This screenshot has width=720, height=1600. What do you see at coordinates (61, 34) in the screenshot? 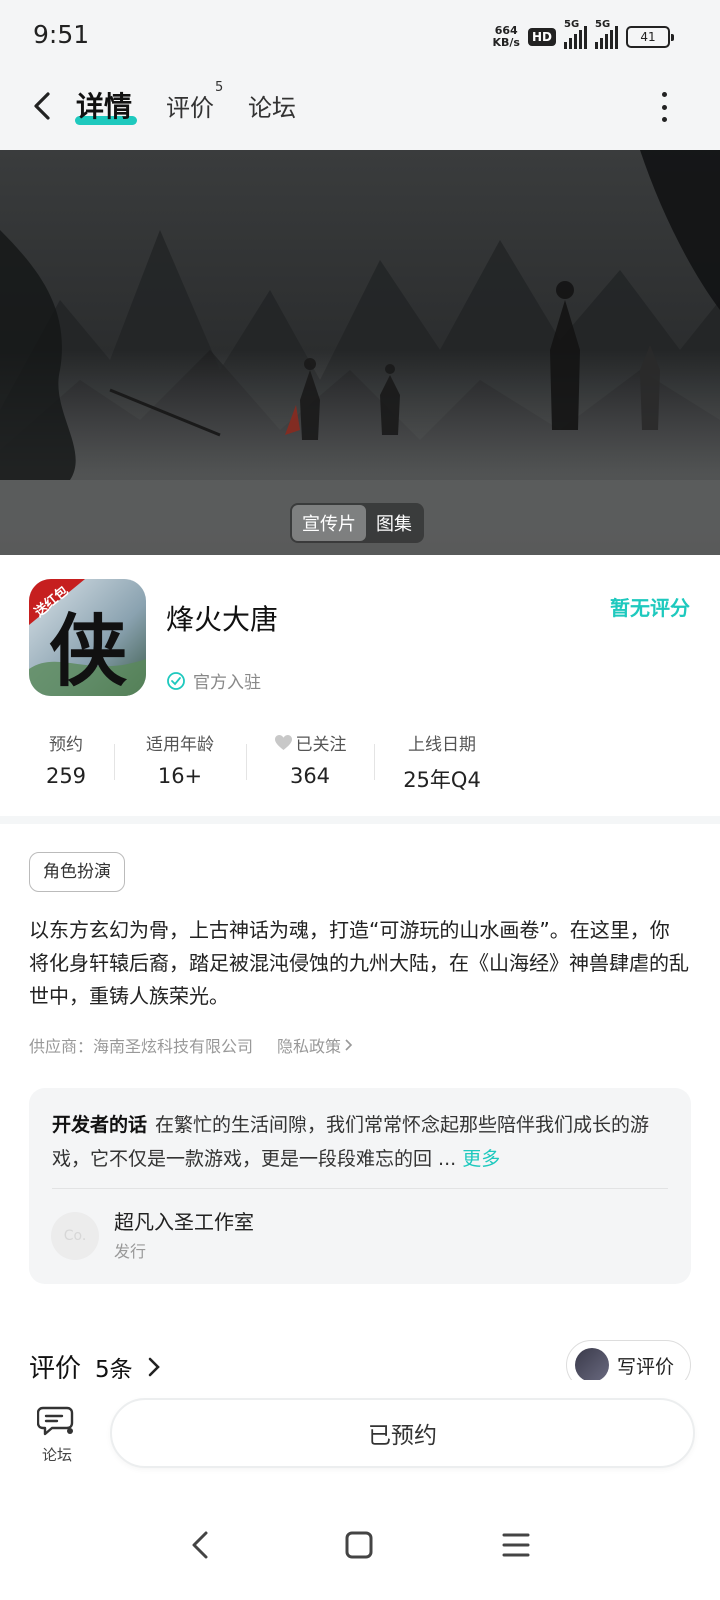
I see `status-time: 9:51` at bounding box center [61, 34].